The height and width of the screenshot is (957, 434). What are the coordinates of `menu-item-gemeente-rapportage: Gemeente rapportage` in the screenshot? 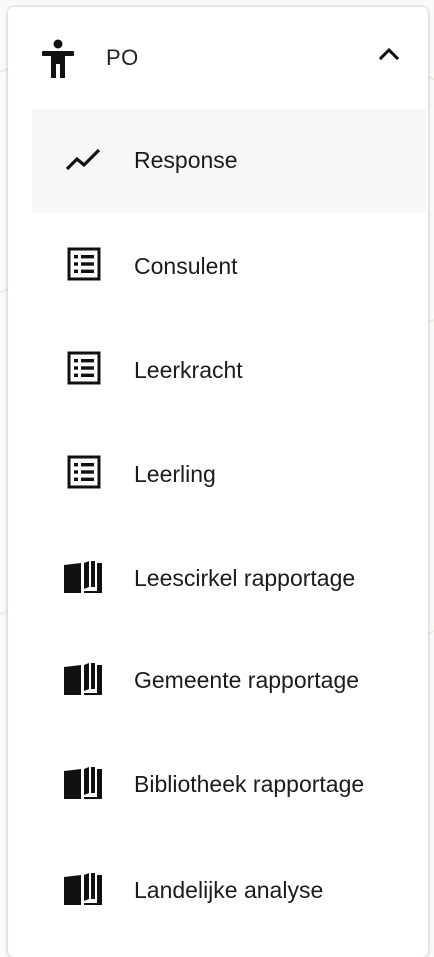 It's located at (229, 681).